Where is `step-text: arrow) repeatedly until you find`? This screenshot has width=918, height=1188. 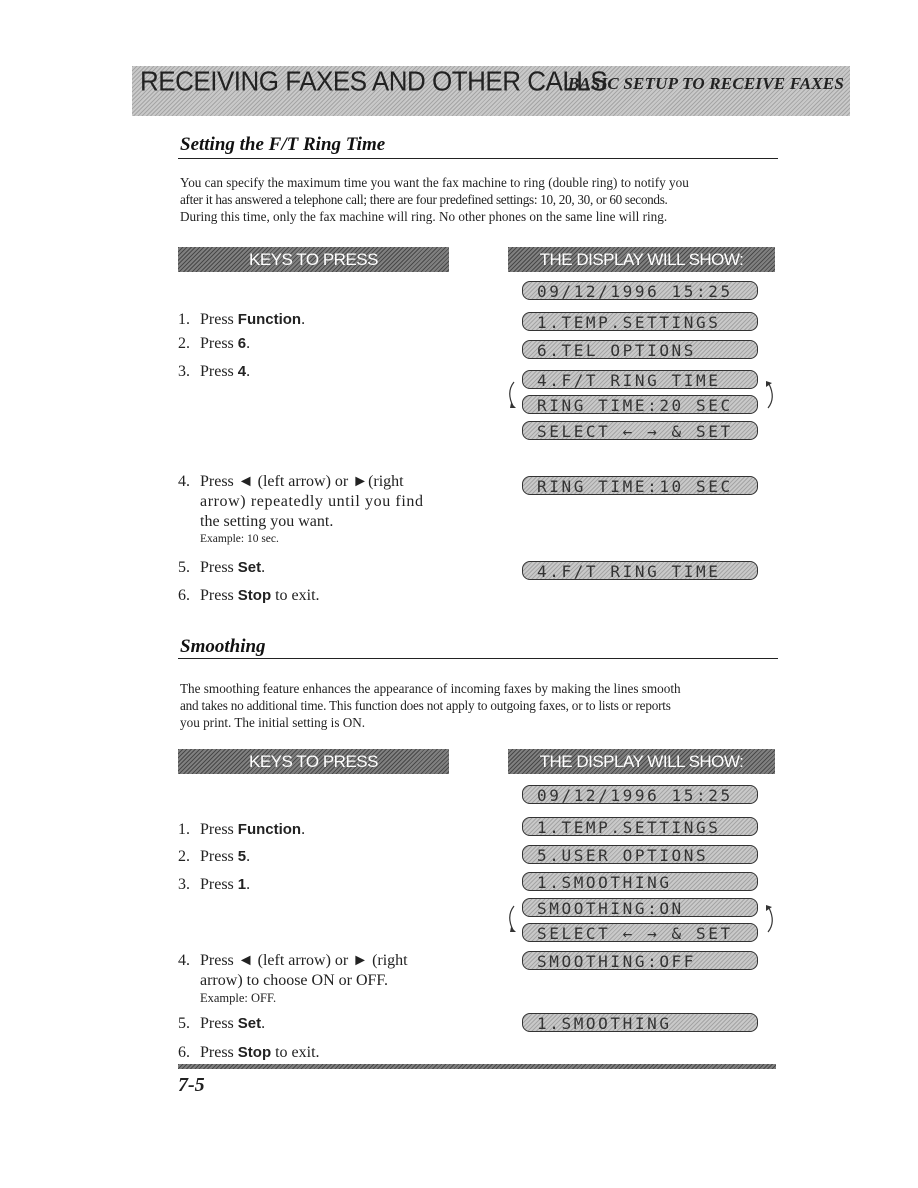 step-text: arrow) repeatedly until you find is located at coordinates (312, 501).